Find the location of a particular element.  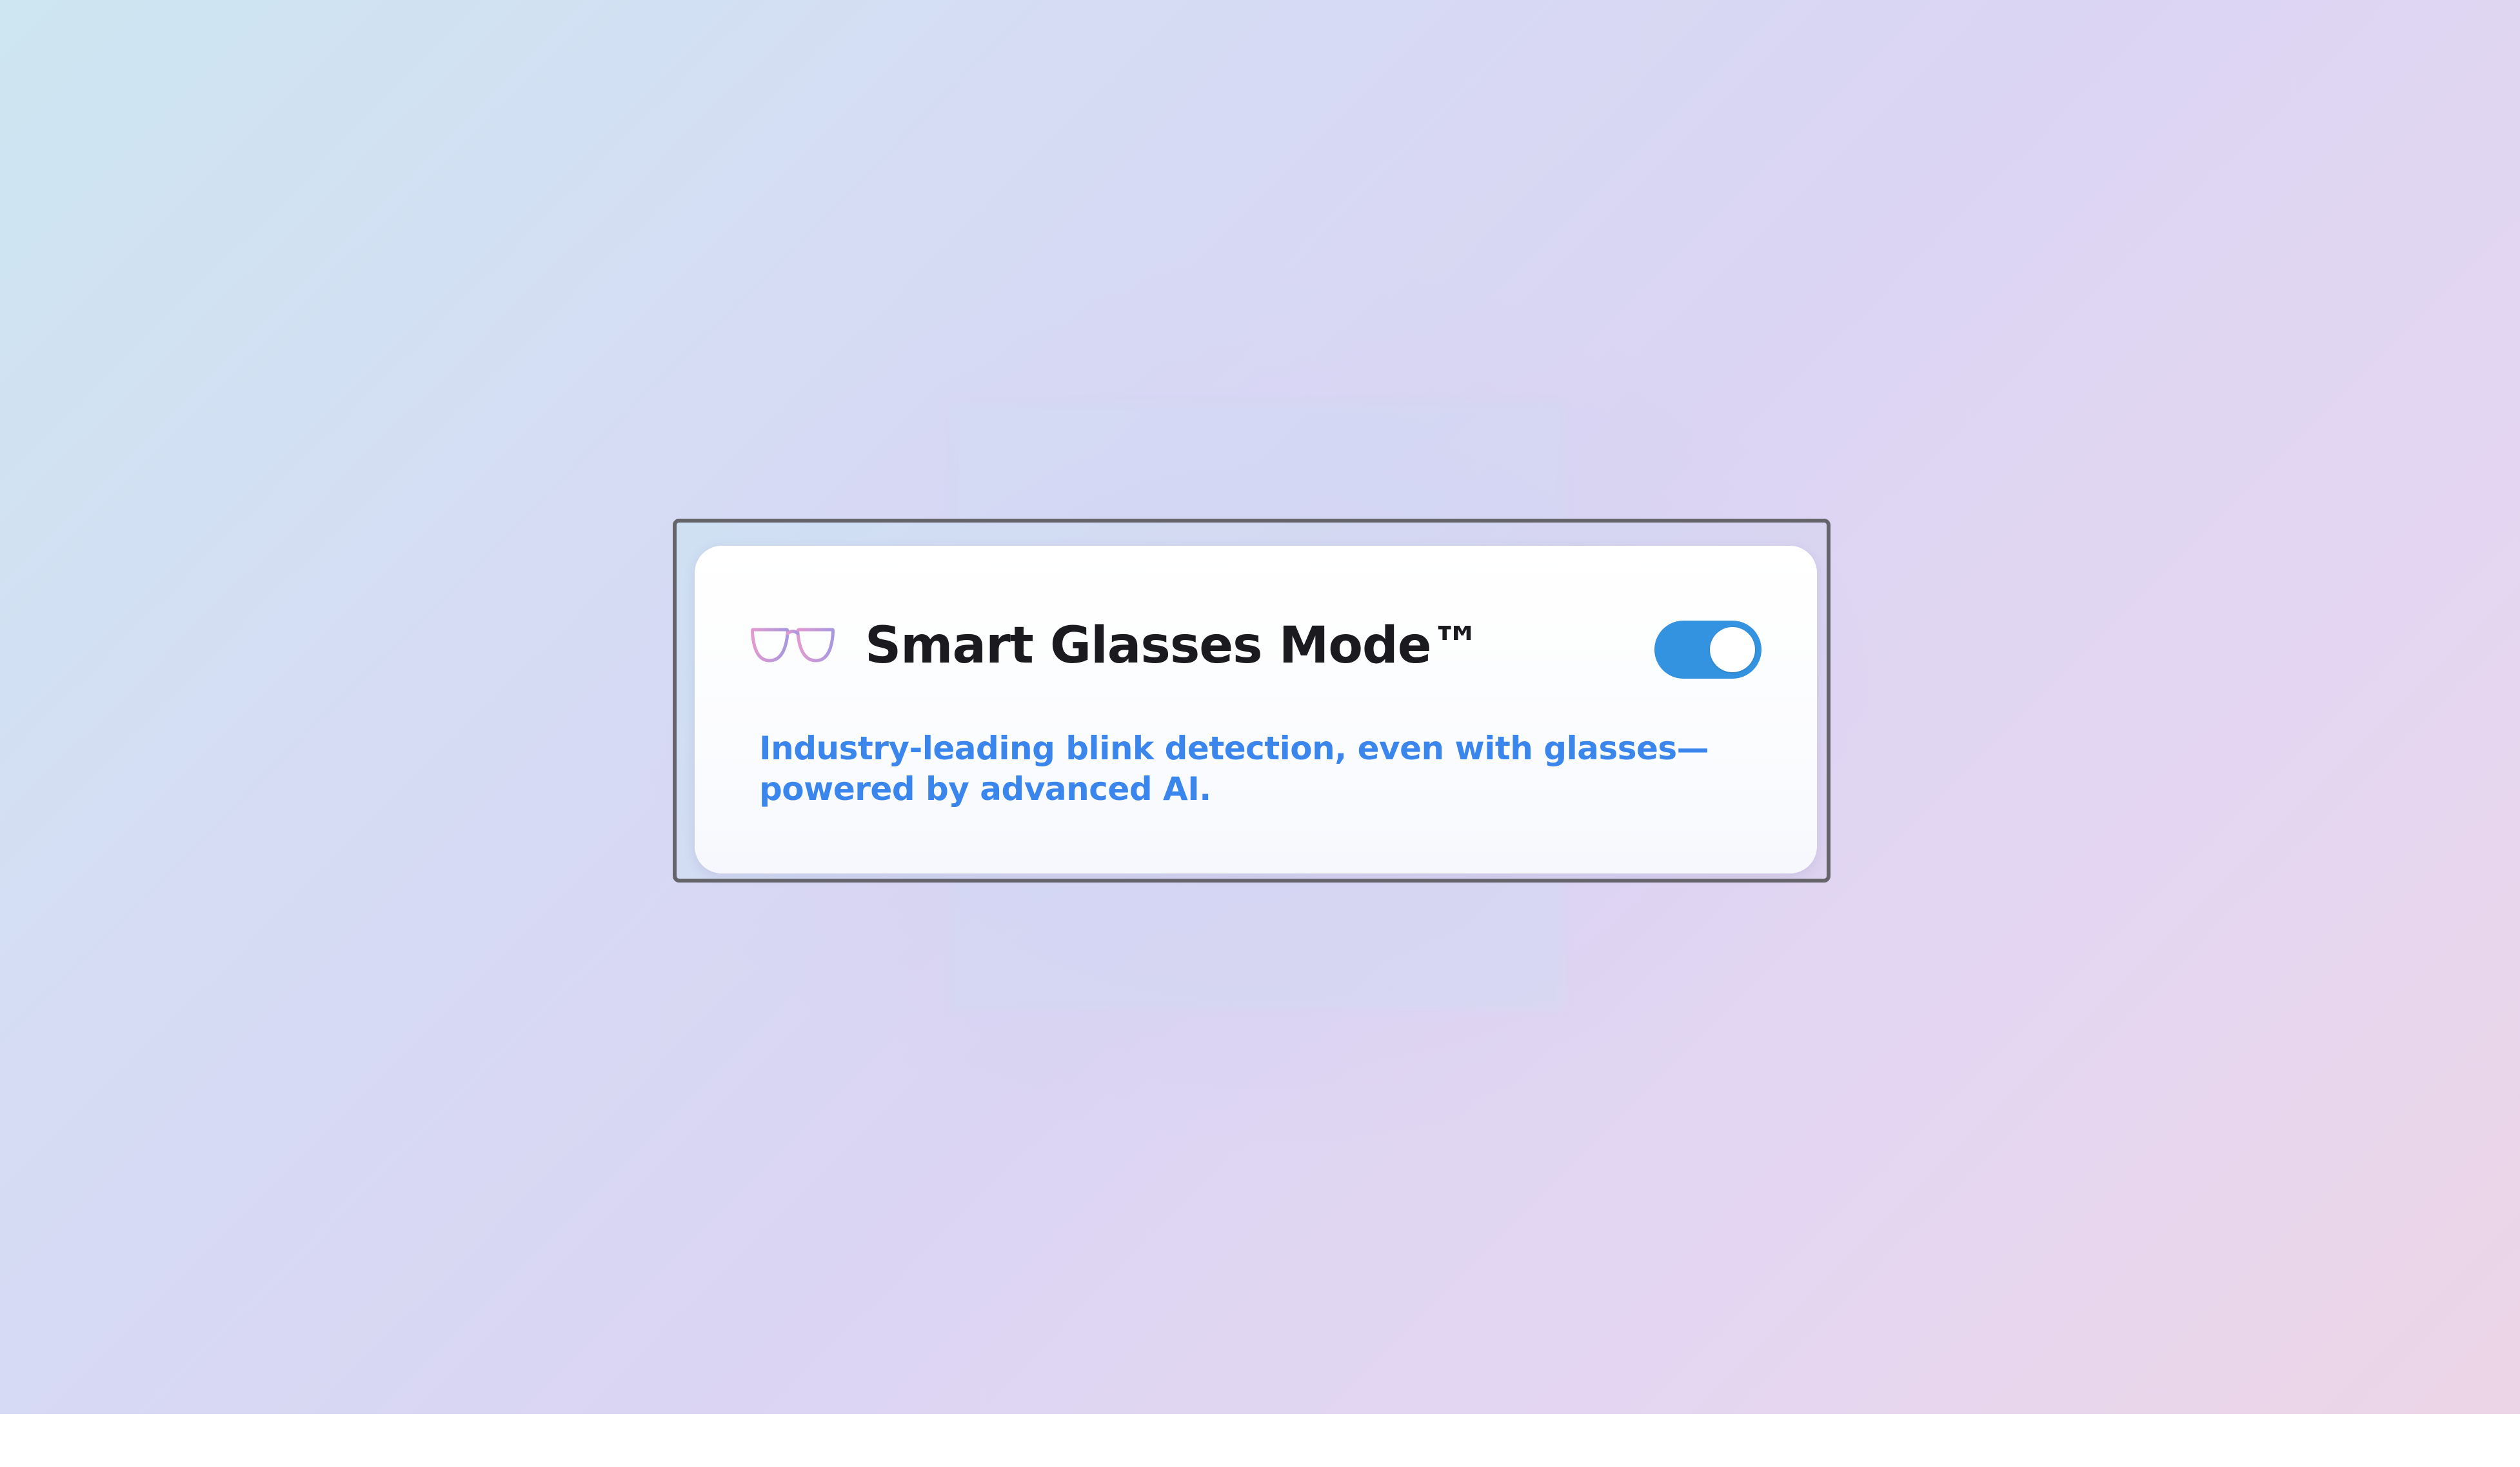

smart-glasses-toggle is located at coordinates (1708, 650).